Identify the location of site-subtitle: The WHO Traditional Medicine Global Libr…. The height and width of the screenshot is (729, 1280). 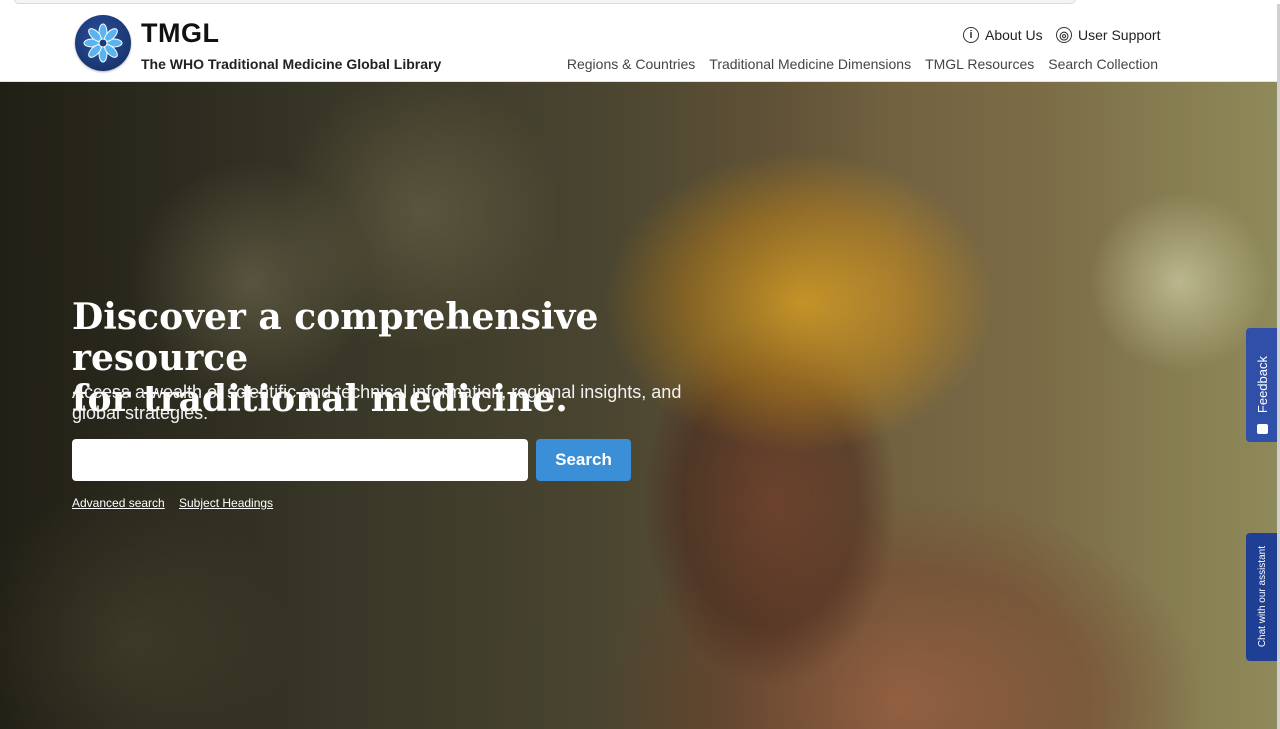
(291, 64).